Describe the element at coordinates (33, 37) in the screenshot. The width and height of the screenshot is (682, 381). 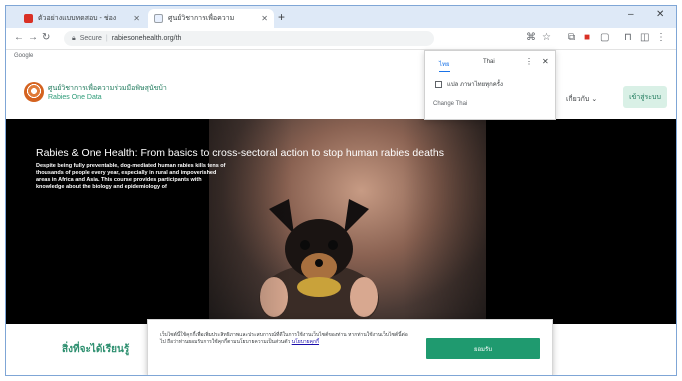
I see `forward-icon: →` at that location.